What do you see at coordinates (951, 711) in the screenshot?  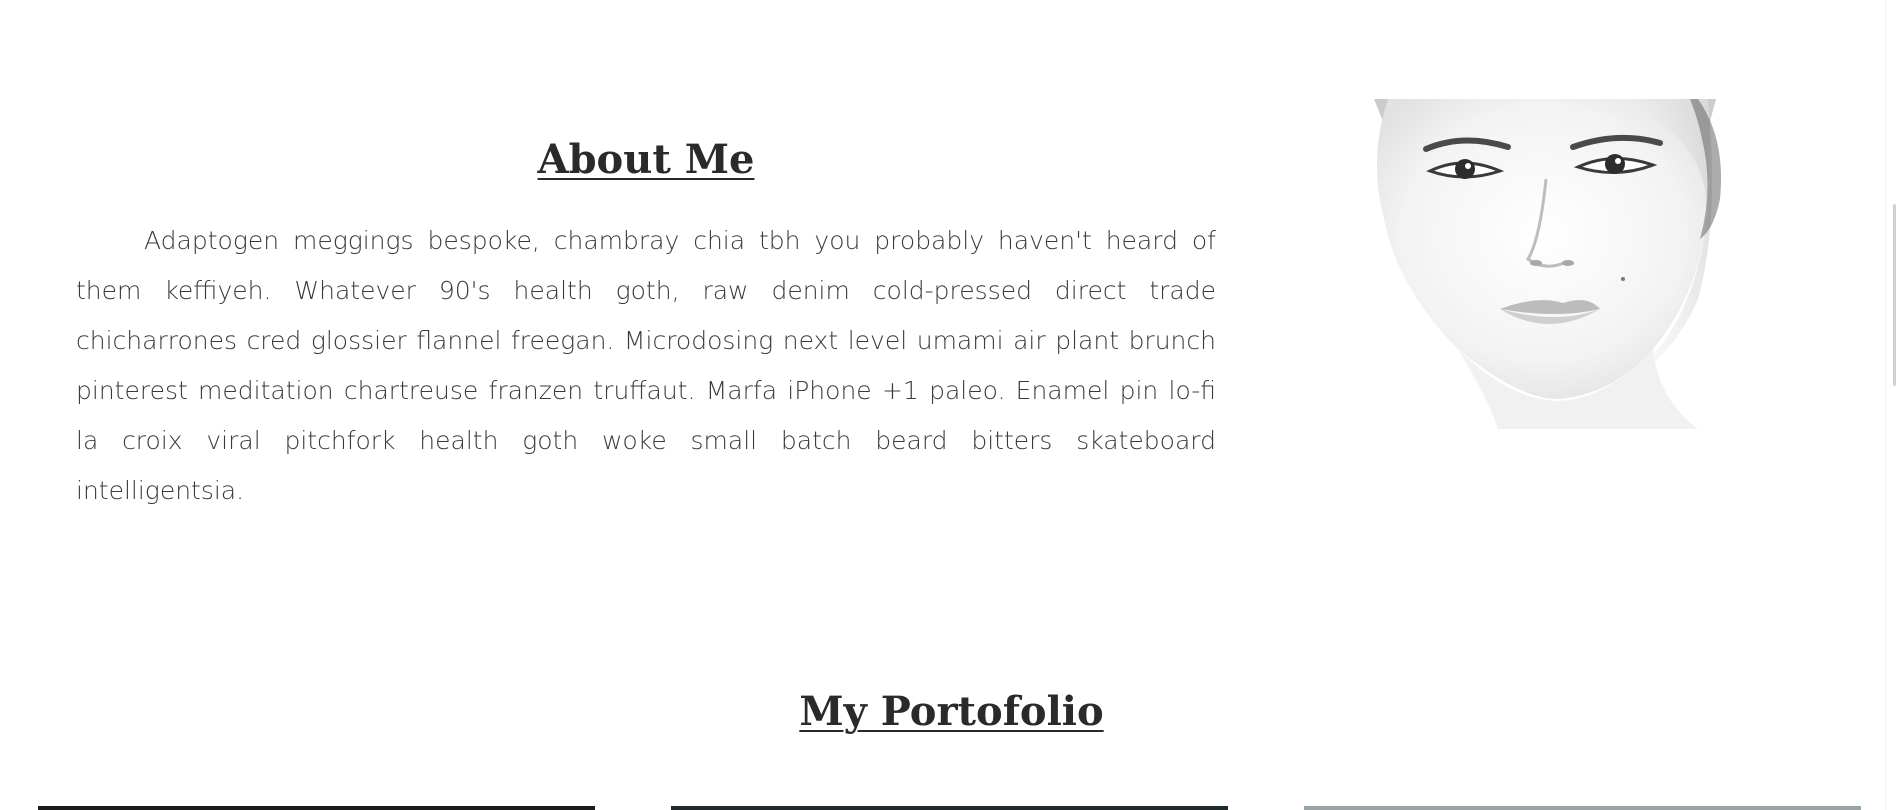 I see `portfolio-title: My Portofolio` at bounding box center [951, 711].